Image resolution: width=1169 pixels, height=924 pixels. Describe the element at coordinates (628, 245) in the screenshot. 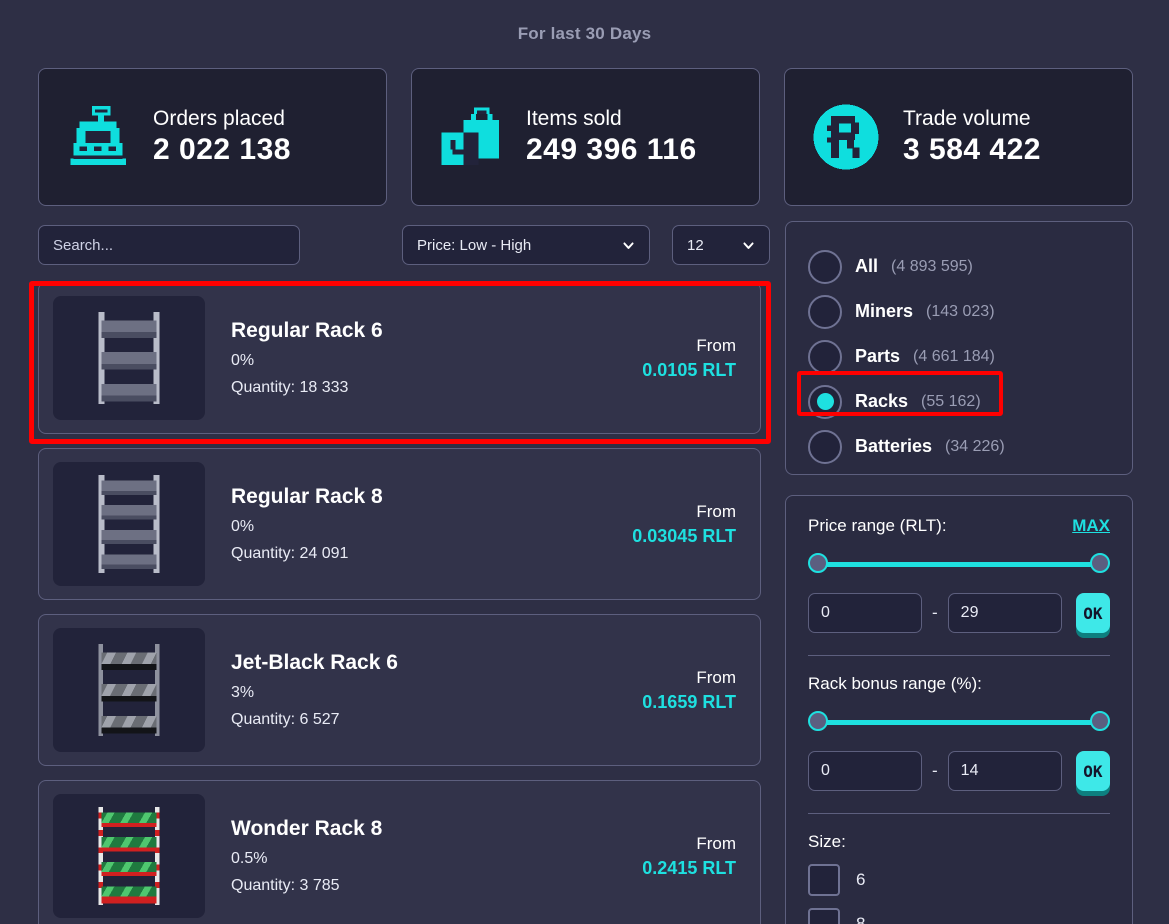

I see `chevron-down-icon` at that location.